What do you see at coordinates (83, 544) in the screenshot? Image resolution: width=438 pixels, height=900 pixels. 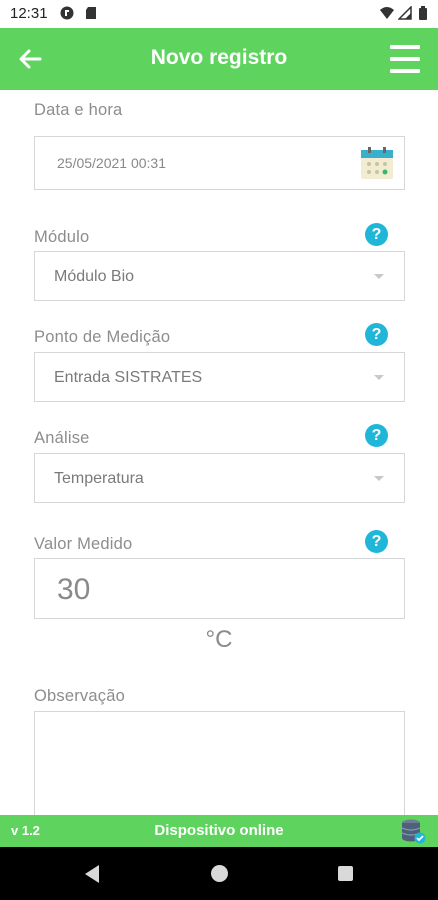 I see `measured-label: Valor Medido` at bounding box center [83, 544].